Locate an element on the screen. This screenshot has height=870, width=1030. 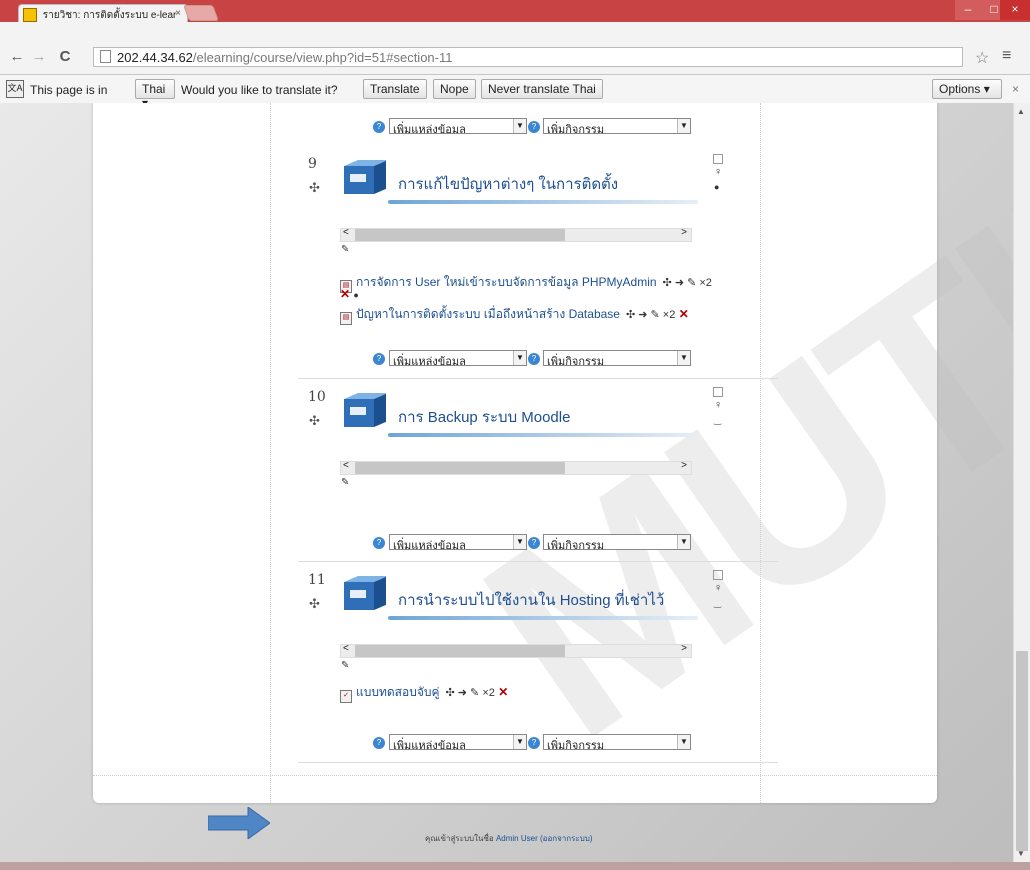
row-guide is located at coordinates (515, 775).